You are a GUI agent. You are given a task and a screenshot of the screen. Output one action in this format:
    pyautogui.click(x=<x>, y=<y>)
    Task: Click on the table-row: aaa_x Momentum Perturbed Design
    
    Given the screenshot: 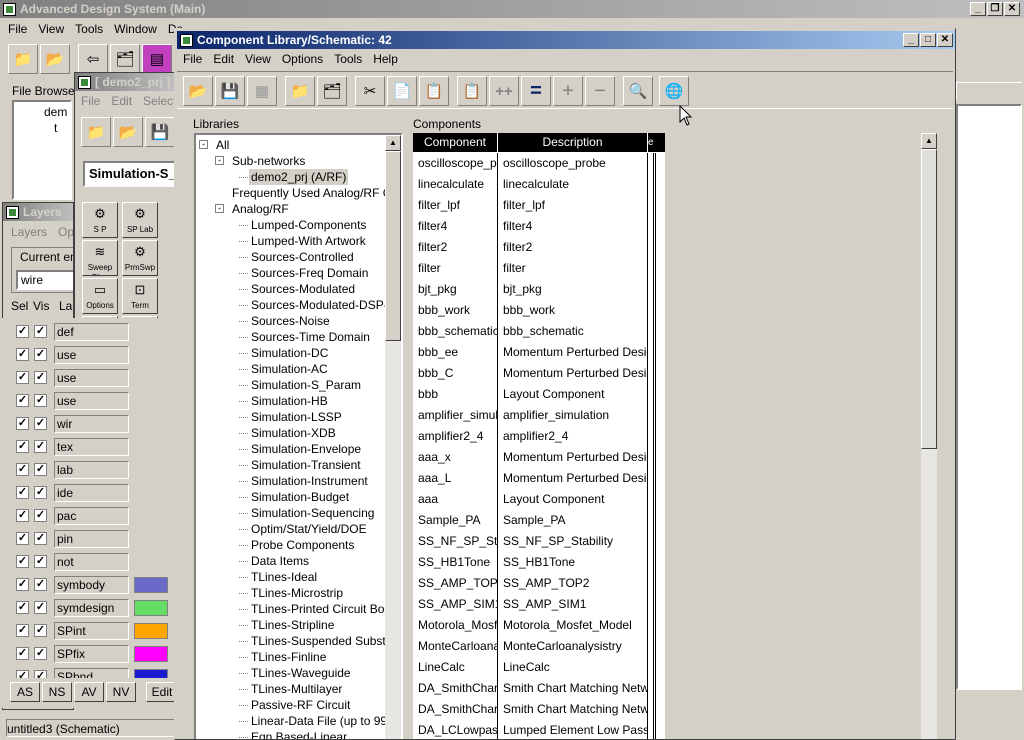 What is the action you would take?
    pyautogui.click(x=539, y=457)
    